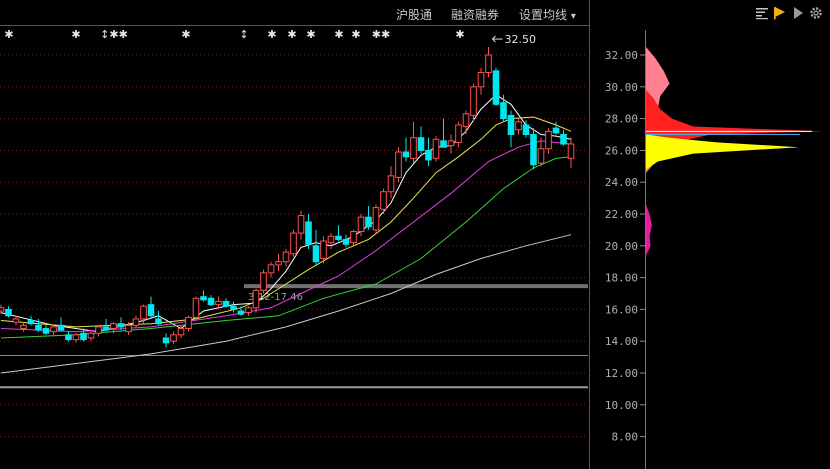 This screenshot has height=469, width=830. I want to click on play-icon, so click(798, 13).